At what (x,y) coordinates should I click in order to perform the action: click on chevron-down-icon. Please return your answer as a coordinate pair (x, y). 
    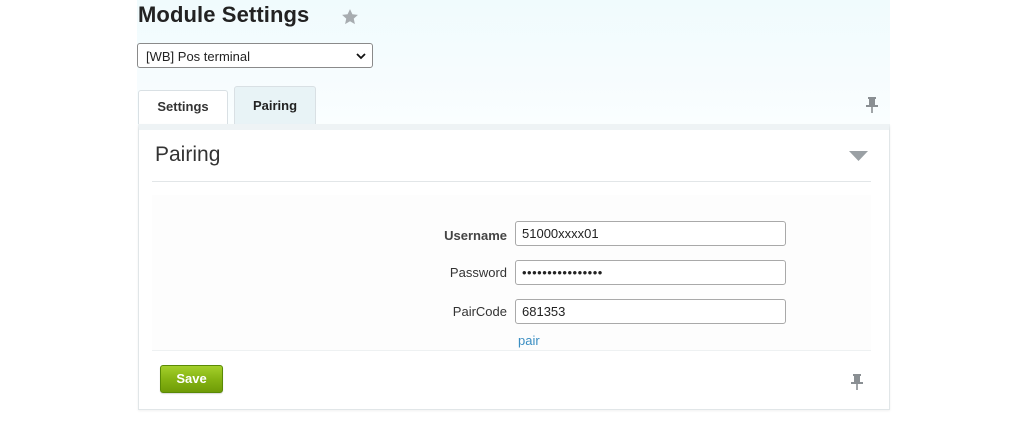
    Looking at the image, I should click on (361, 56).